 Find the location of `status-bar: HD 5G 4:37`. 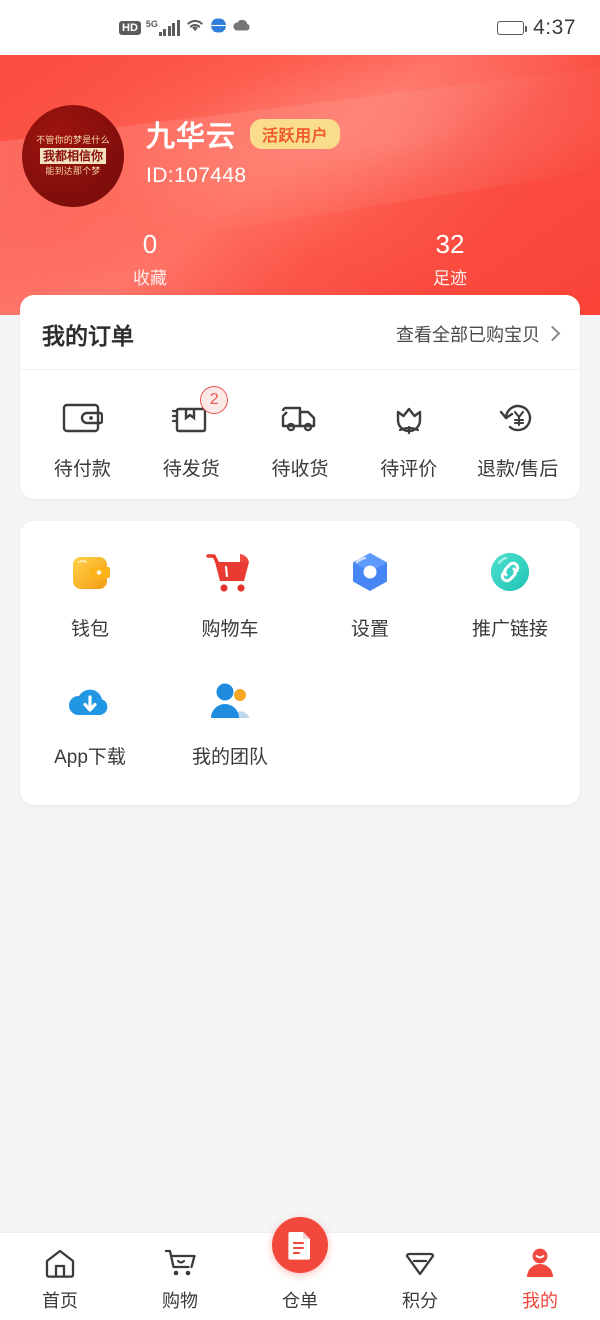

status-bar: HD 5G 4:37 is located at coordinates (300, 27).